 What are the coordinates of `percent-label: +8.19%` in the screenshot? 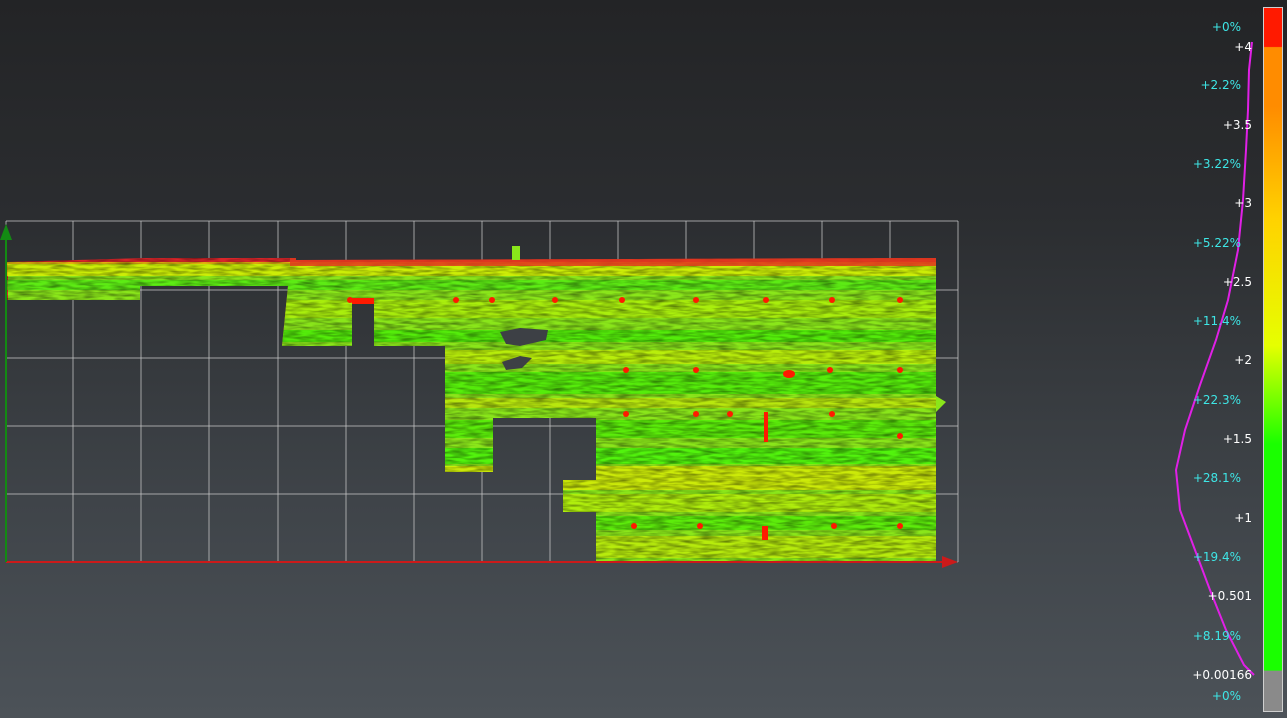 It's located at (1216, 636).